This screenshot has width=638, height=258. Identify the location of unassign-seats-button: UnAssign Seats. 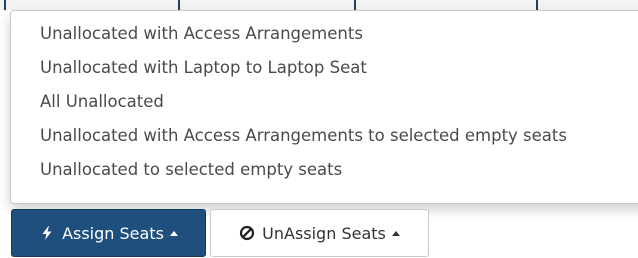
(319, 233).